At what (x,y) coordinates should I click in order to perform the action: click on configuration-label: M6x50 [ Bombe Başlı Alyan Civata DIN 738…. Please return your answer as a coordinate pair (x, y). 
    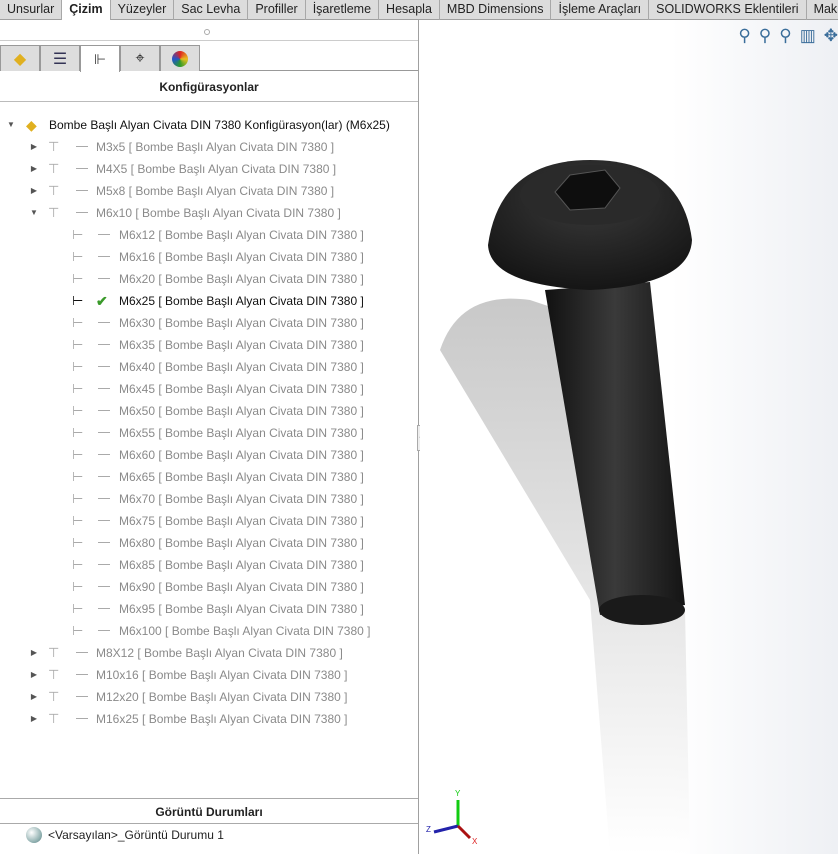
    Looking at the image, I should click on (241, 411).